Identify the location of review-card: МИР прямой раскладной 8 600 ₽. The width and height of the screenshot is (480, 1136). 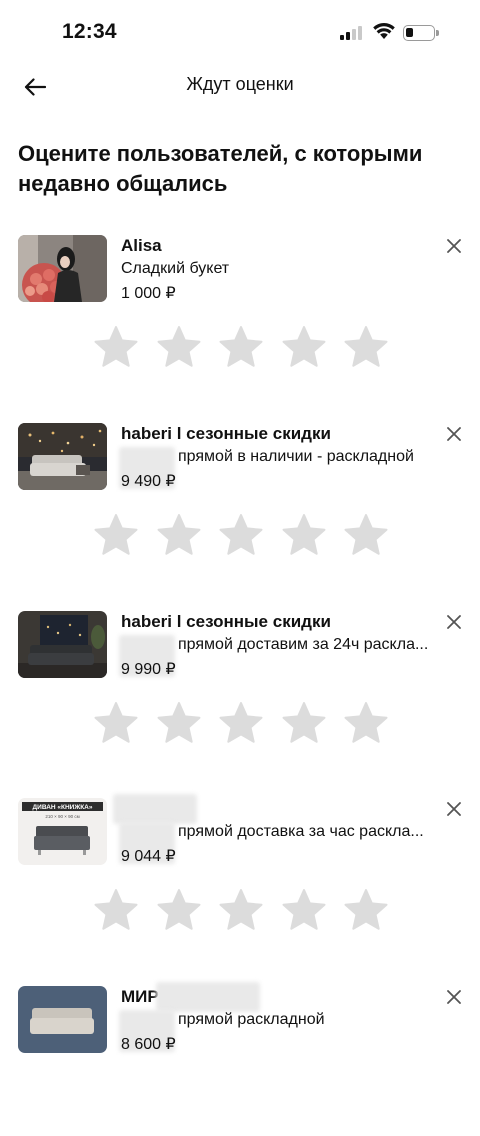
(240, 1059).